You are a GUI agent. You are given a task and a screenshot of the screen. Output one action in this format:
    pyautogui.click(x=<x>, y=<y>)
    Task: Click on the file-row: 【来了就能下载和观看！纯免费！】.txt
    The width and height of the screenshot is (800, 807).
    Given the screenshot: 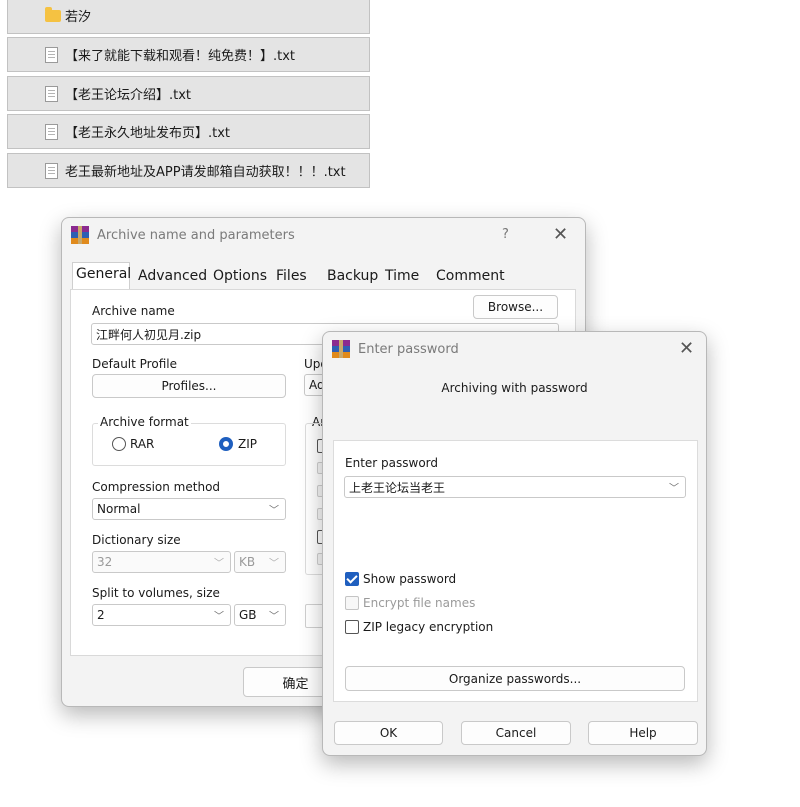 What is the action you would take?
    pyautogui.click(x=188, y=54)
    